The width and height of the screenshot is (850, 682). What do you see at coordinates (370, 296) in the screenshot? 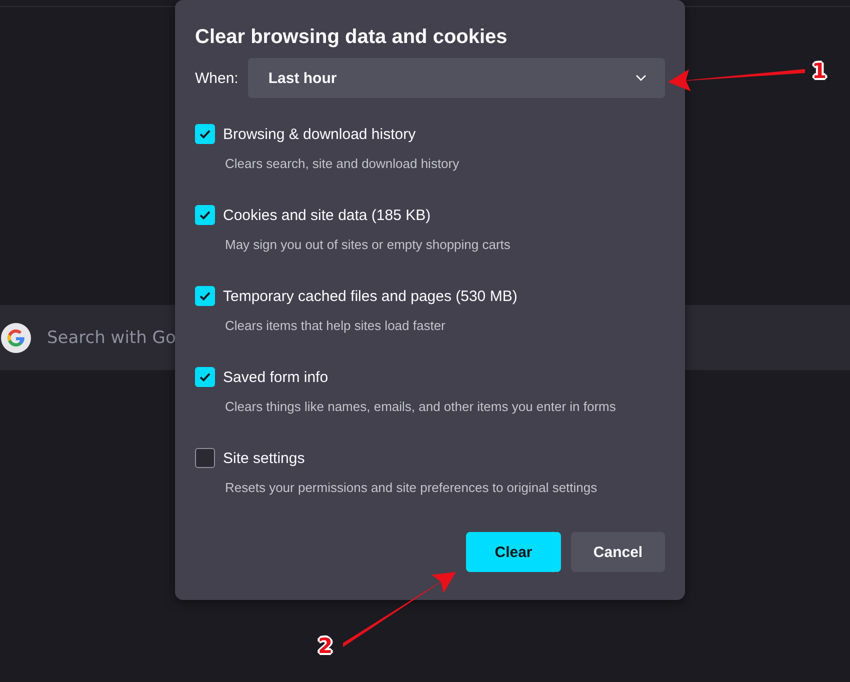
I see `option-label: Temporary cached files and pages (530 MB)` at bounding box center [370, 296].